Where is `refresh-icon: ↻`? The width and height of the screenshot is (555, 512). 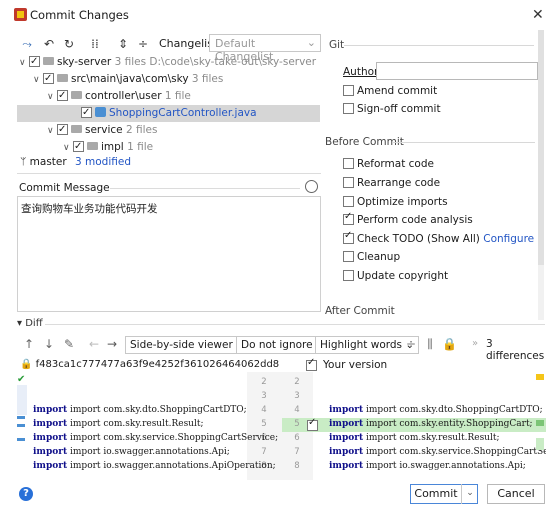
refresh-icon: ↻ is located at coordinates (69, 44).